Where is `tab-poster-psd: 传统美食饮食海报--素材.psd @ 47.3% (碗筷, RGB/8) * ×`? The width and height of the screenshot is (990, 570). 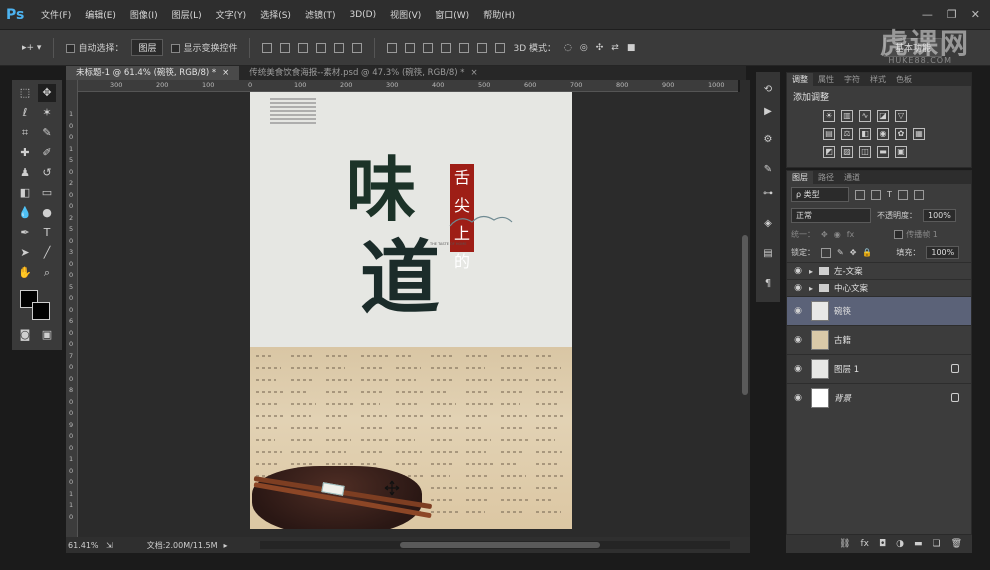
tab-poster-psd: 传统美食饮食海报--素材.psd @ 47.3% (碗筷, RGB/8) * × is located at coordinates (363, 73).